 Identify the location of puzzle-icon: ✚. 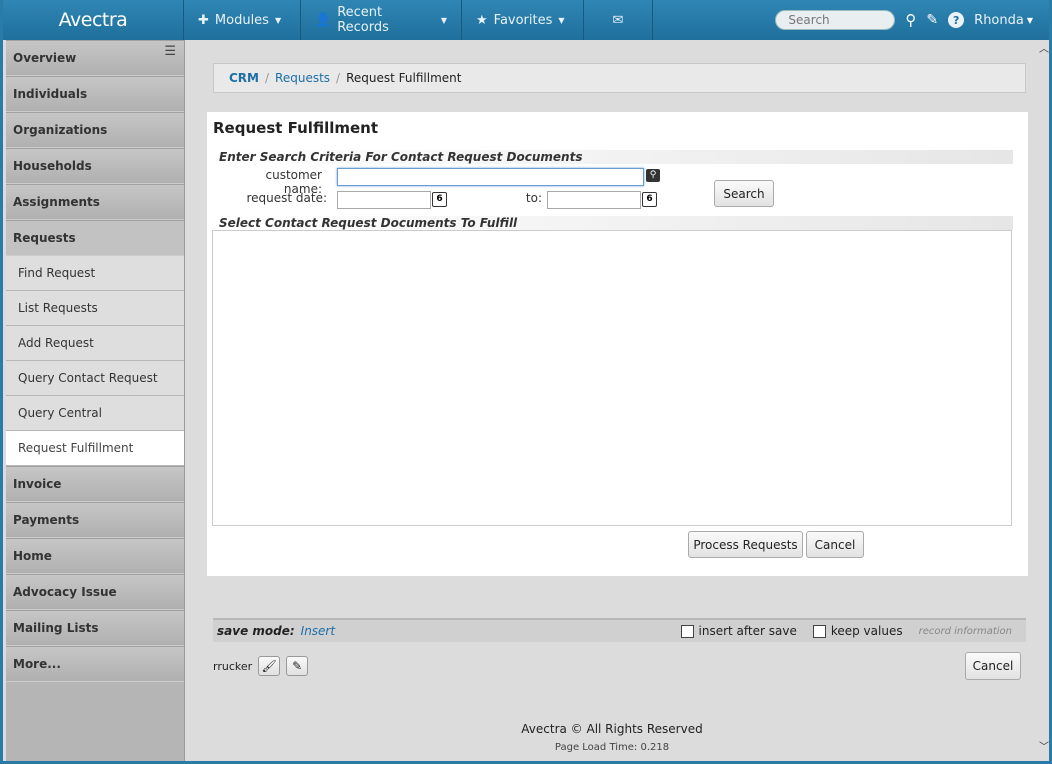
(203, 20).